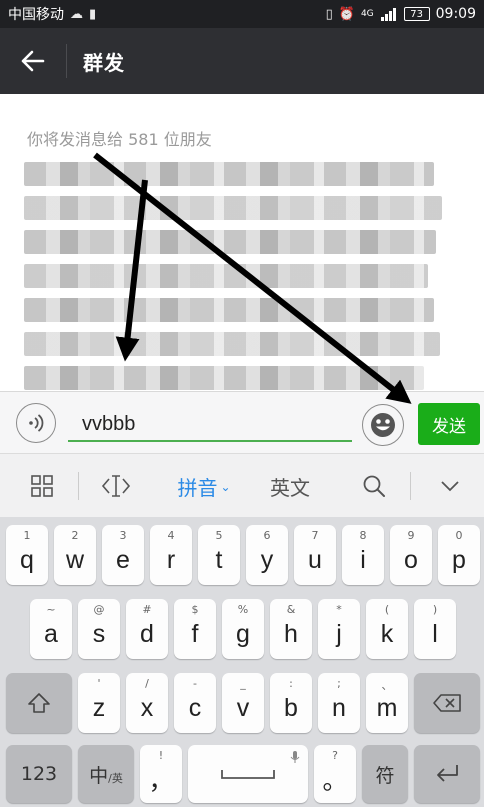 This screenshot has width=484, height=807. I want to click on backspace-icon, so click(447, 703).